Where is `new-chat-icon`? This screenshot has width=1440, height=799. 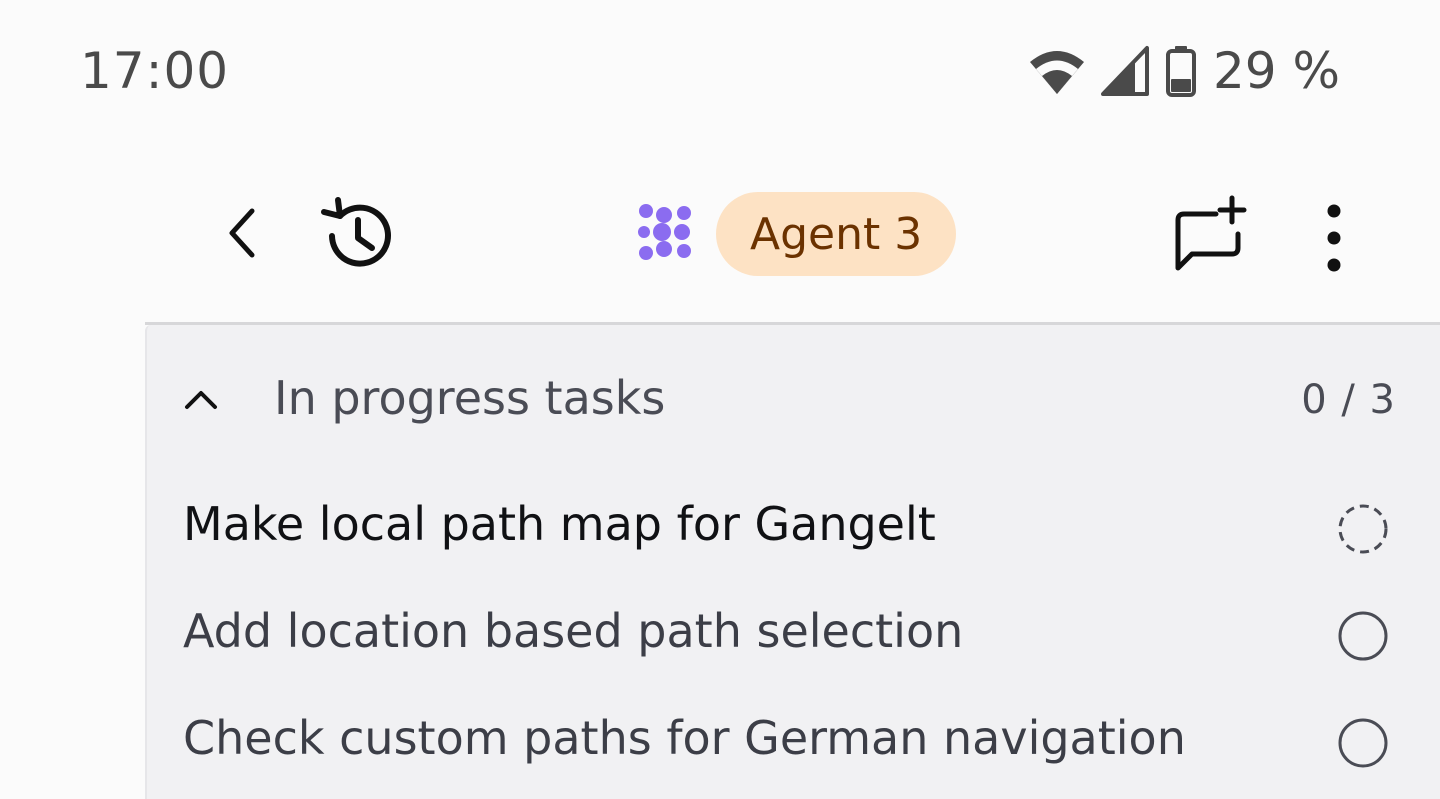 new-chat-icon is located at coordinates (1208, 236).